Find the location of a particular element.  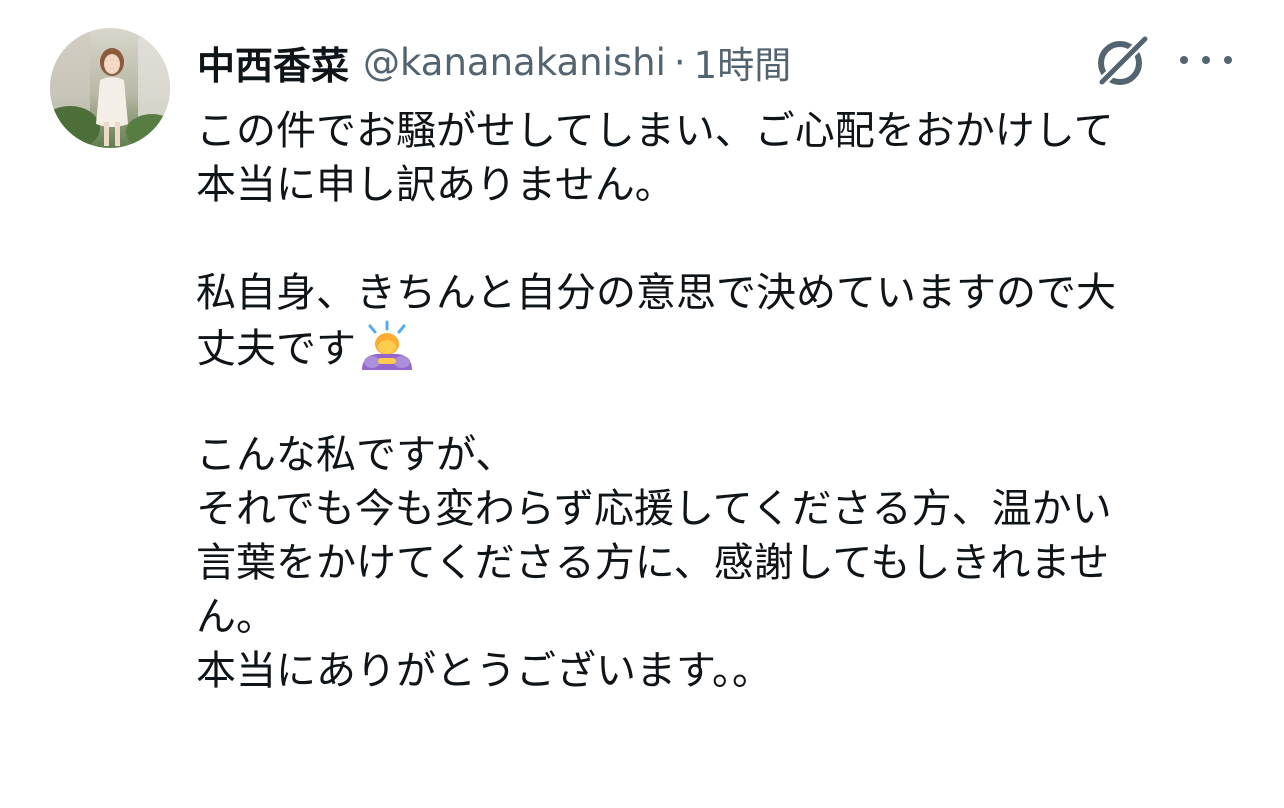

timestamp: 1時間 is located at coordinates (743, 62).